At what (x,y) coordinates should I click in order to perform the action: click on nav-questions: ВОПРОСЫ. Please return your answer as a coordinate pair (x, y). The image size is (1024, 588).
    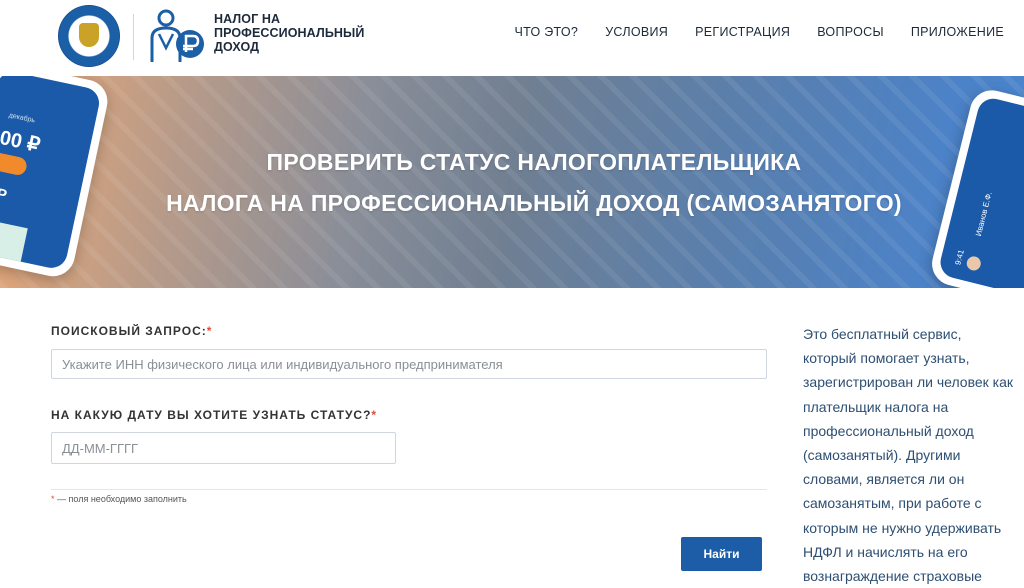
    Looking at the image, I should click on (850, 32).